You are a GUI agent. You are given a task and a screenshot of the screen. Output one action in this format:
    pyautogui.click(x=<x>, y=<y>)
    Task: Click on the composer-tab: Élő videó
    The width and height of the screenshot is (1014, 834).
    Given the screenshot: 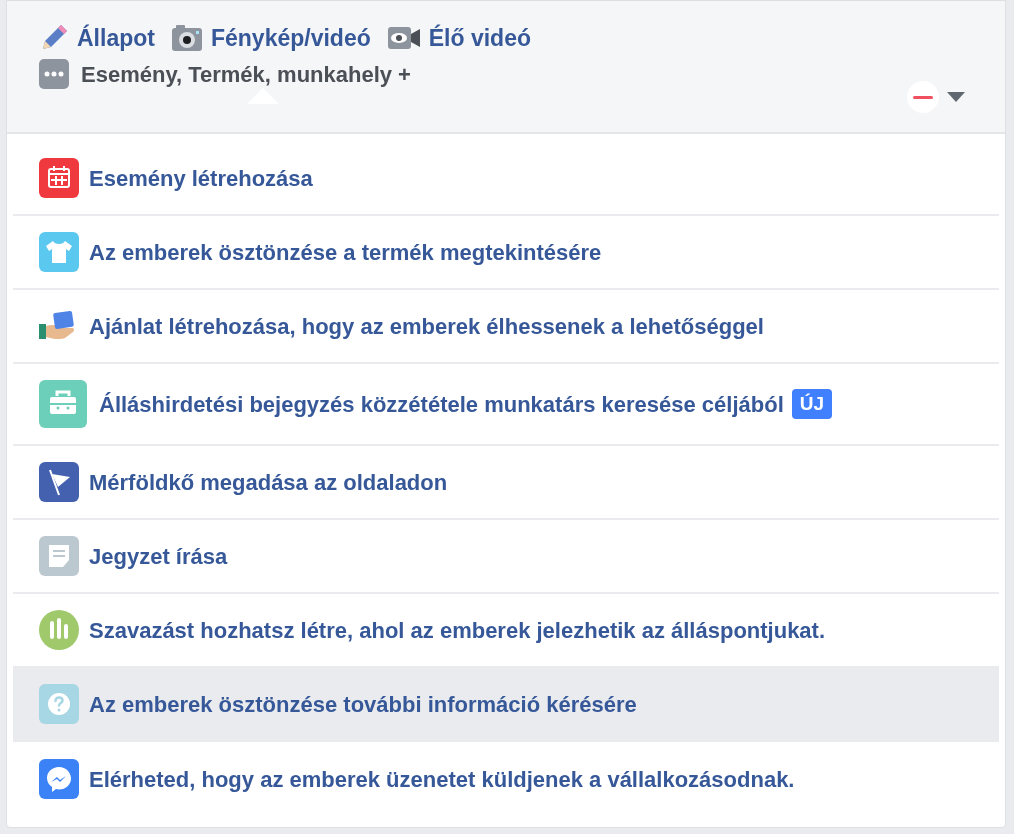 What is the action you would take?
    pyautogui.click(x=479, y=38)
    